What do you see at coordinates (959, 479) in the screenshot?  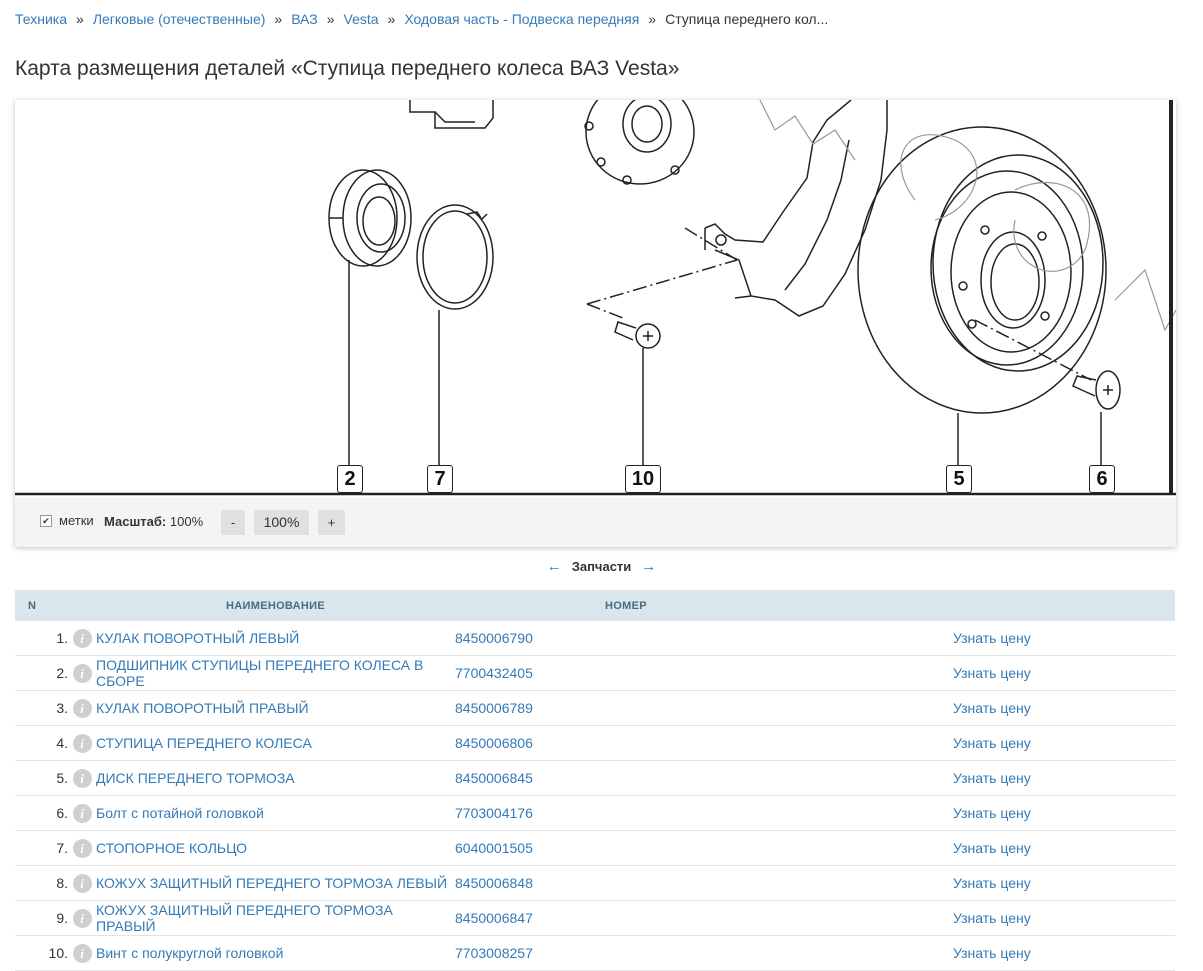 I see `callout-5: 5` at bounding box center [959, 479].